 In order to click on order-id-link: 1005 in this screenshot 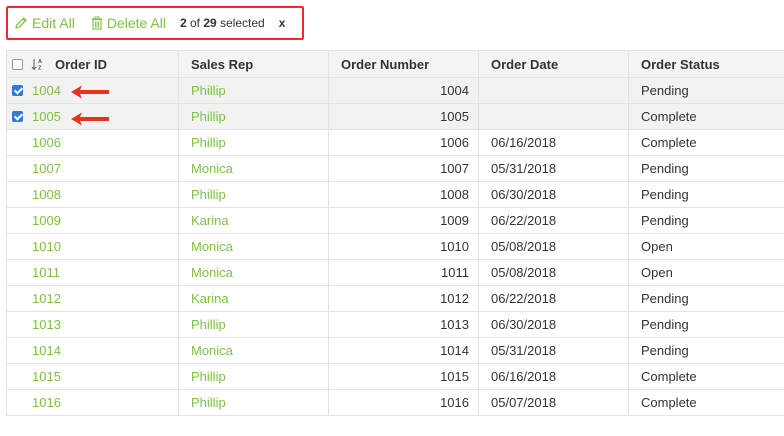, I will do `click(46, 116)`.